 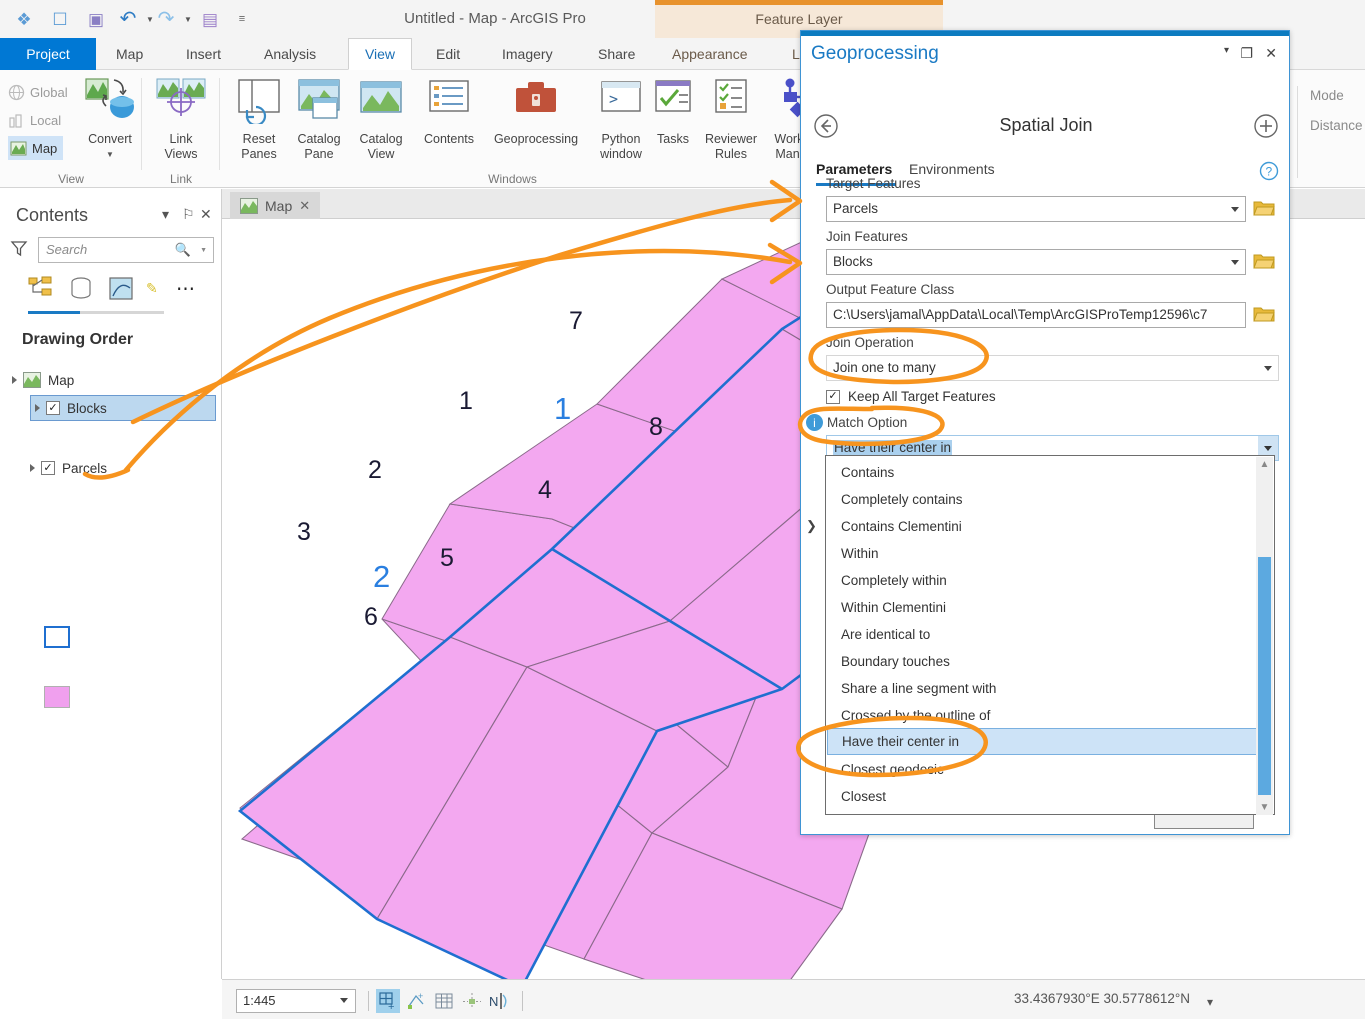 I want to click on ribbon-button-python-window: > Python window, so click(x=621, y=119).